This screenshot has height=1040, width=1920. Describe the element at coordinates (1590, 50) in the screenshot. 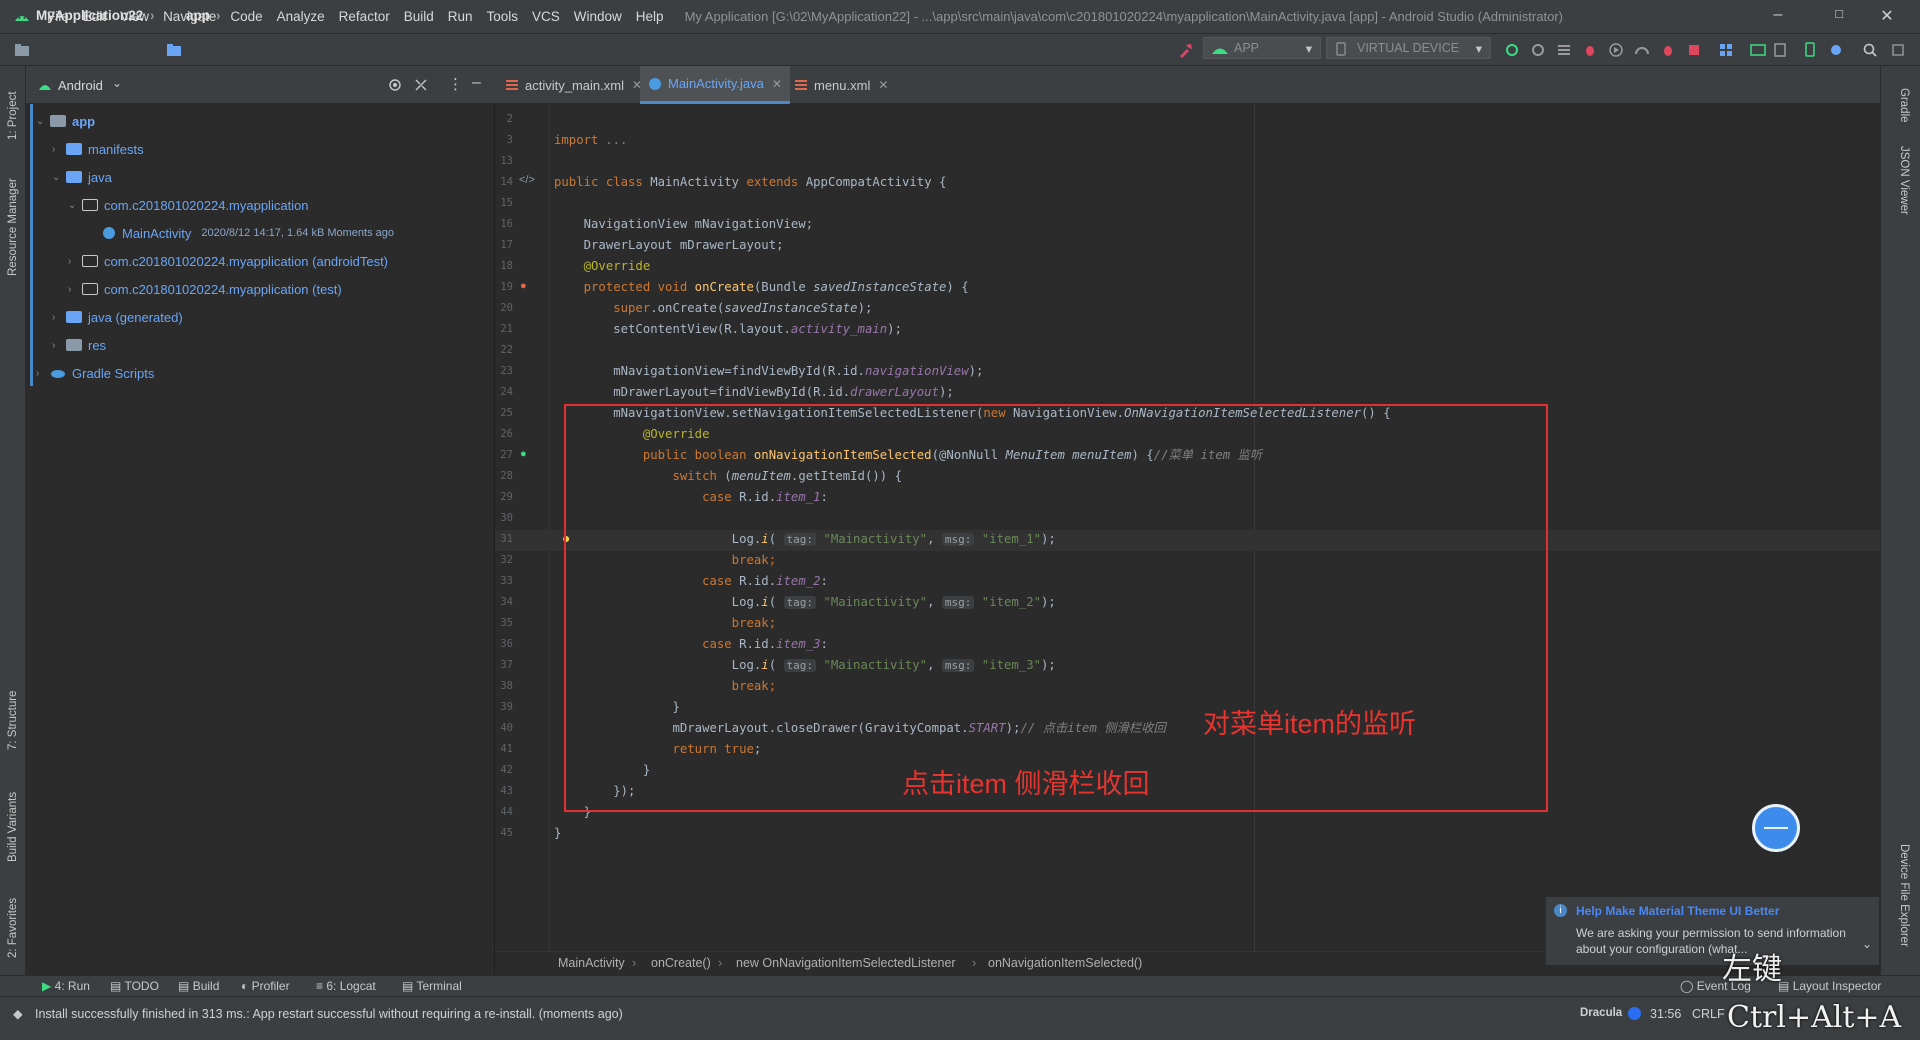

I see `debug-icon` at that location.